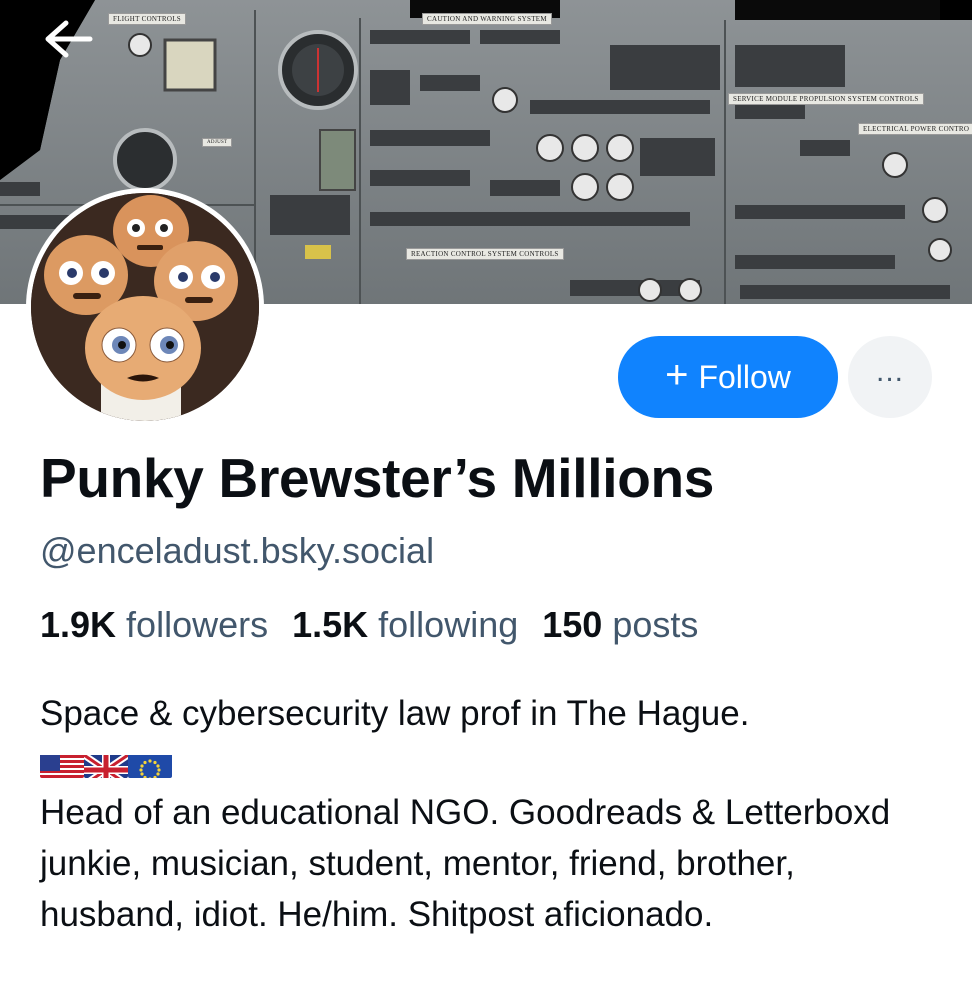 The height and width of the screenshot is (1000, 972). I want to click on banner-label-caution: CAUTION AND WARNING SYSTEM, so click(487, 19).